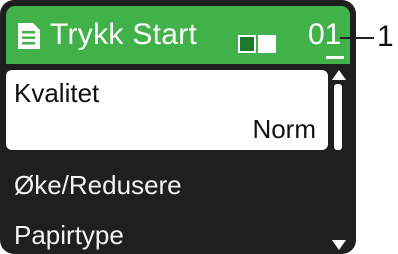 Image resolution: width=398 pixels, height=254 pixels. What do you see at coordinates (267, 44) in the screenshot?
I see `mono-indicator-icon` at bounding box center [267, 44].